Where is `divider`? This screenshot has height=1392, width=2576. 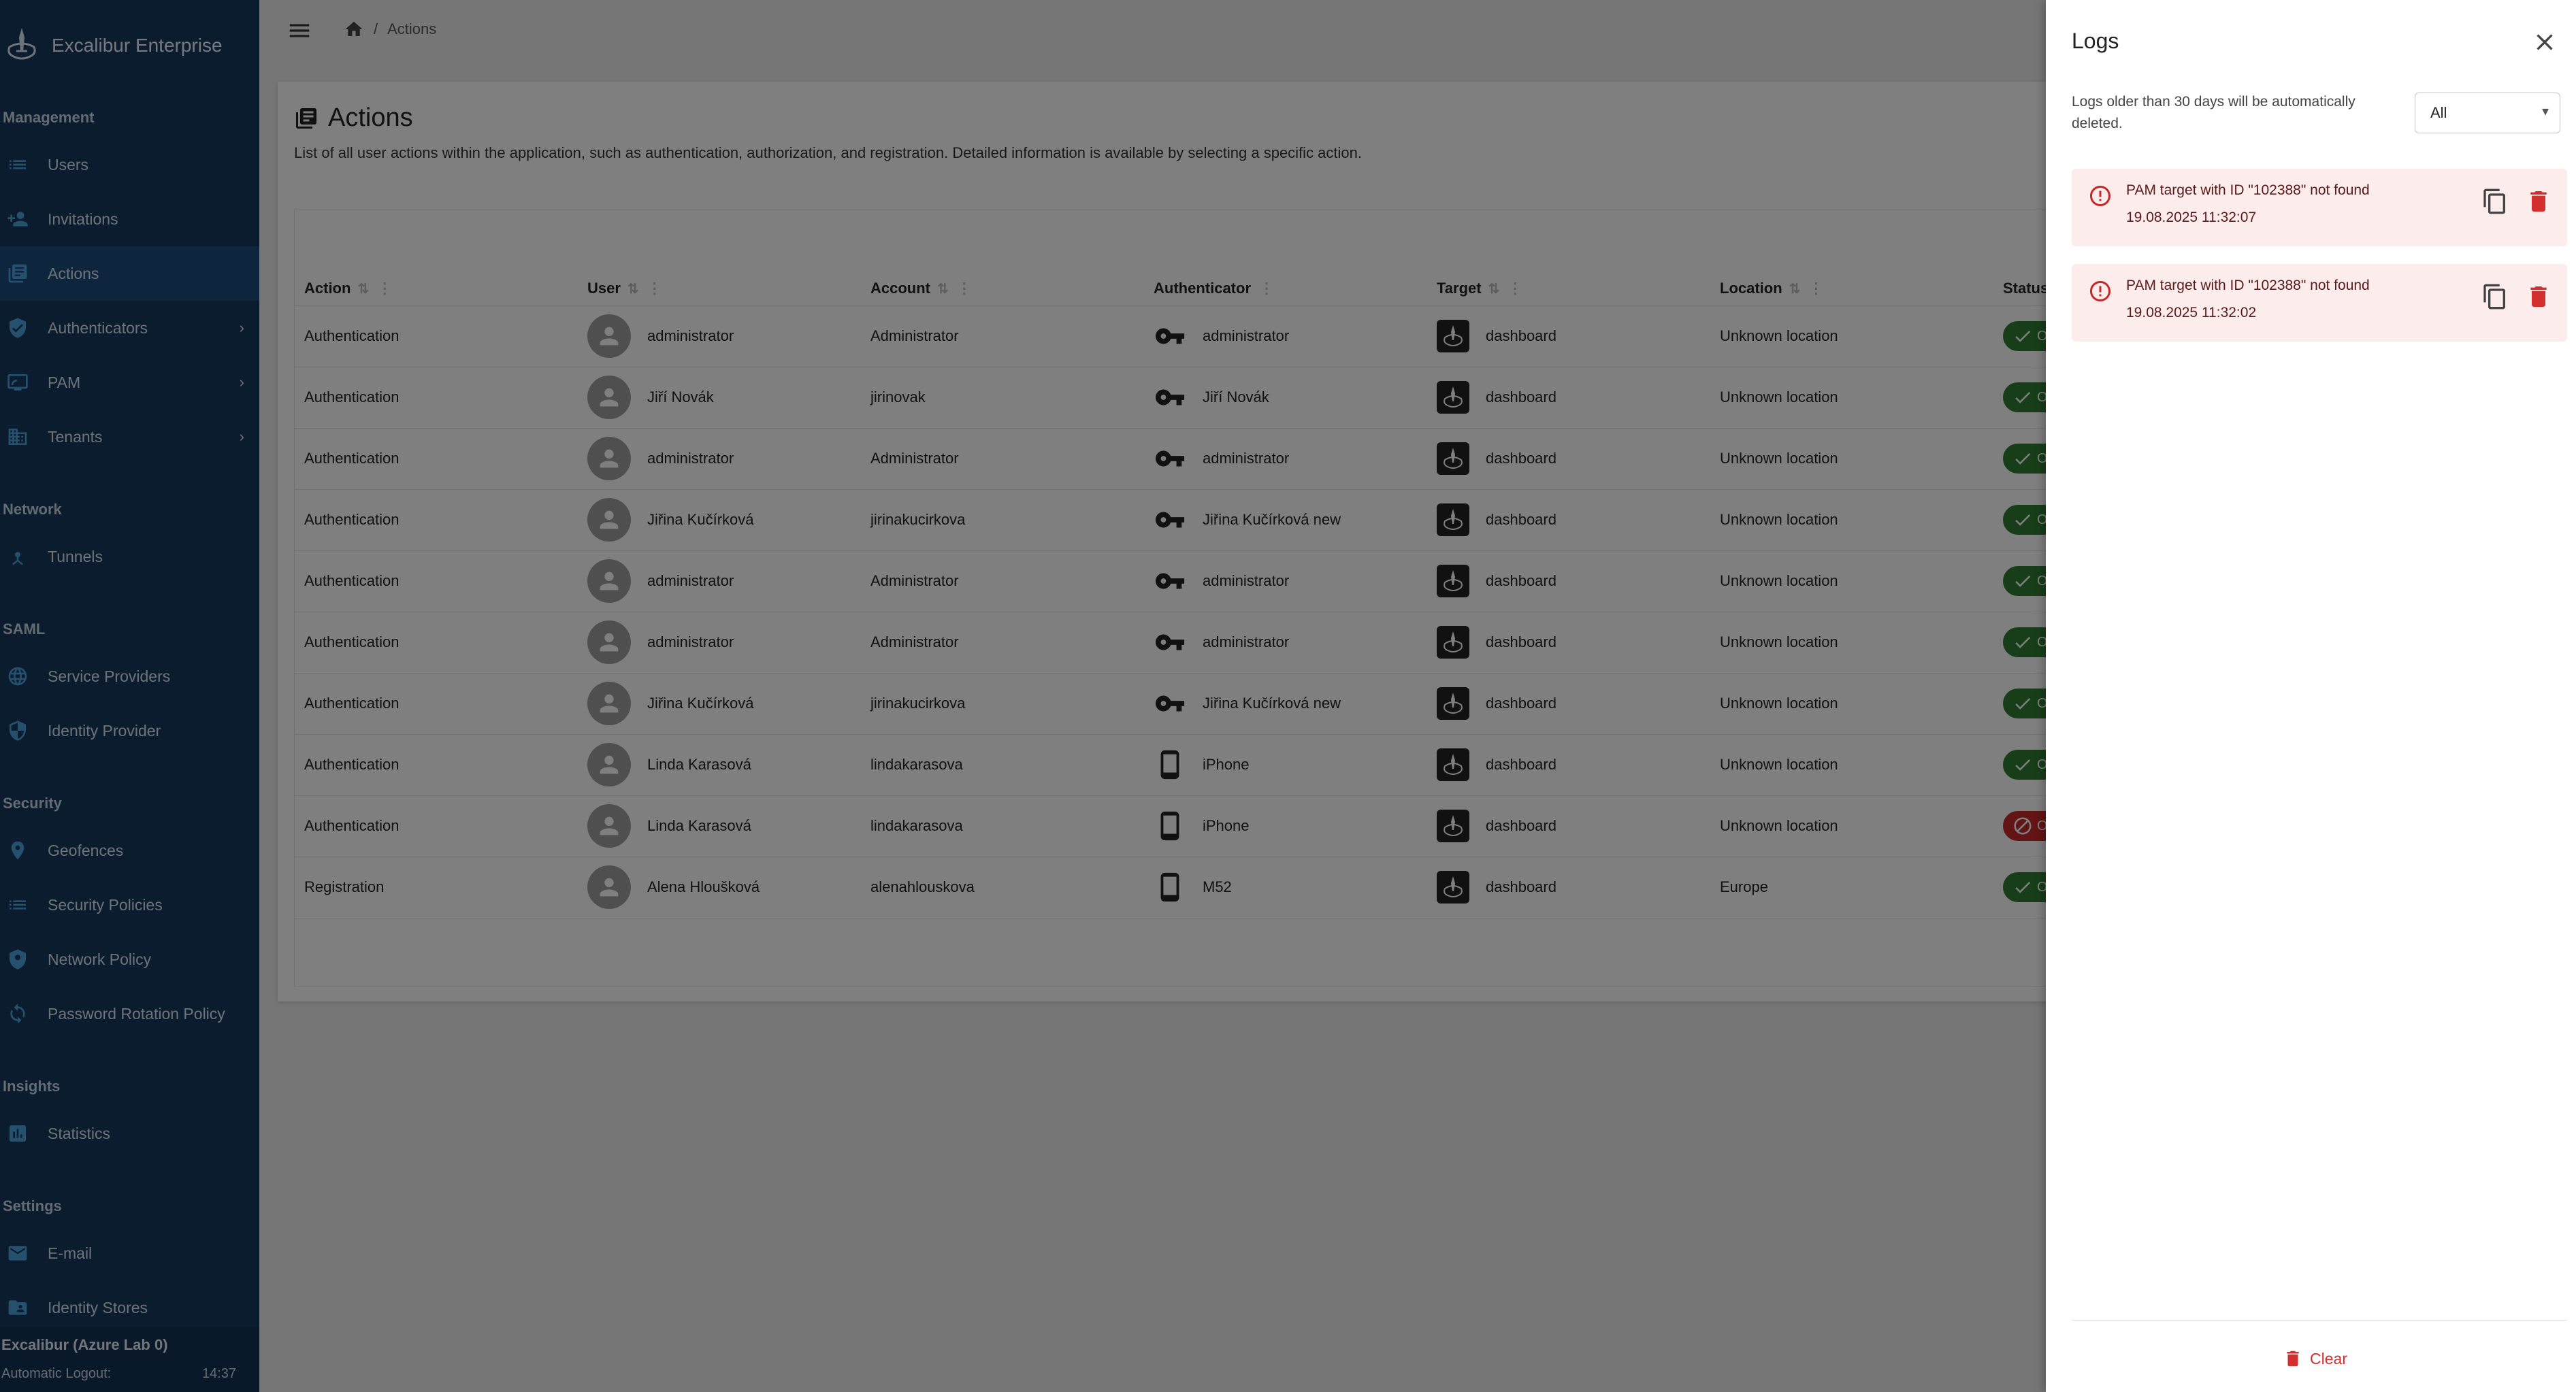
divider is located at coordinates (2319, 1320).